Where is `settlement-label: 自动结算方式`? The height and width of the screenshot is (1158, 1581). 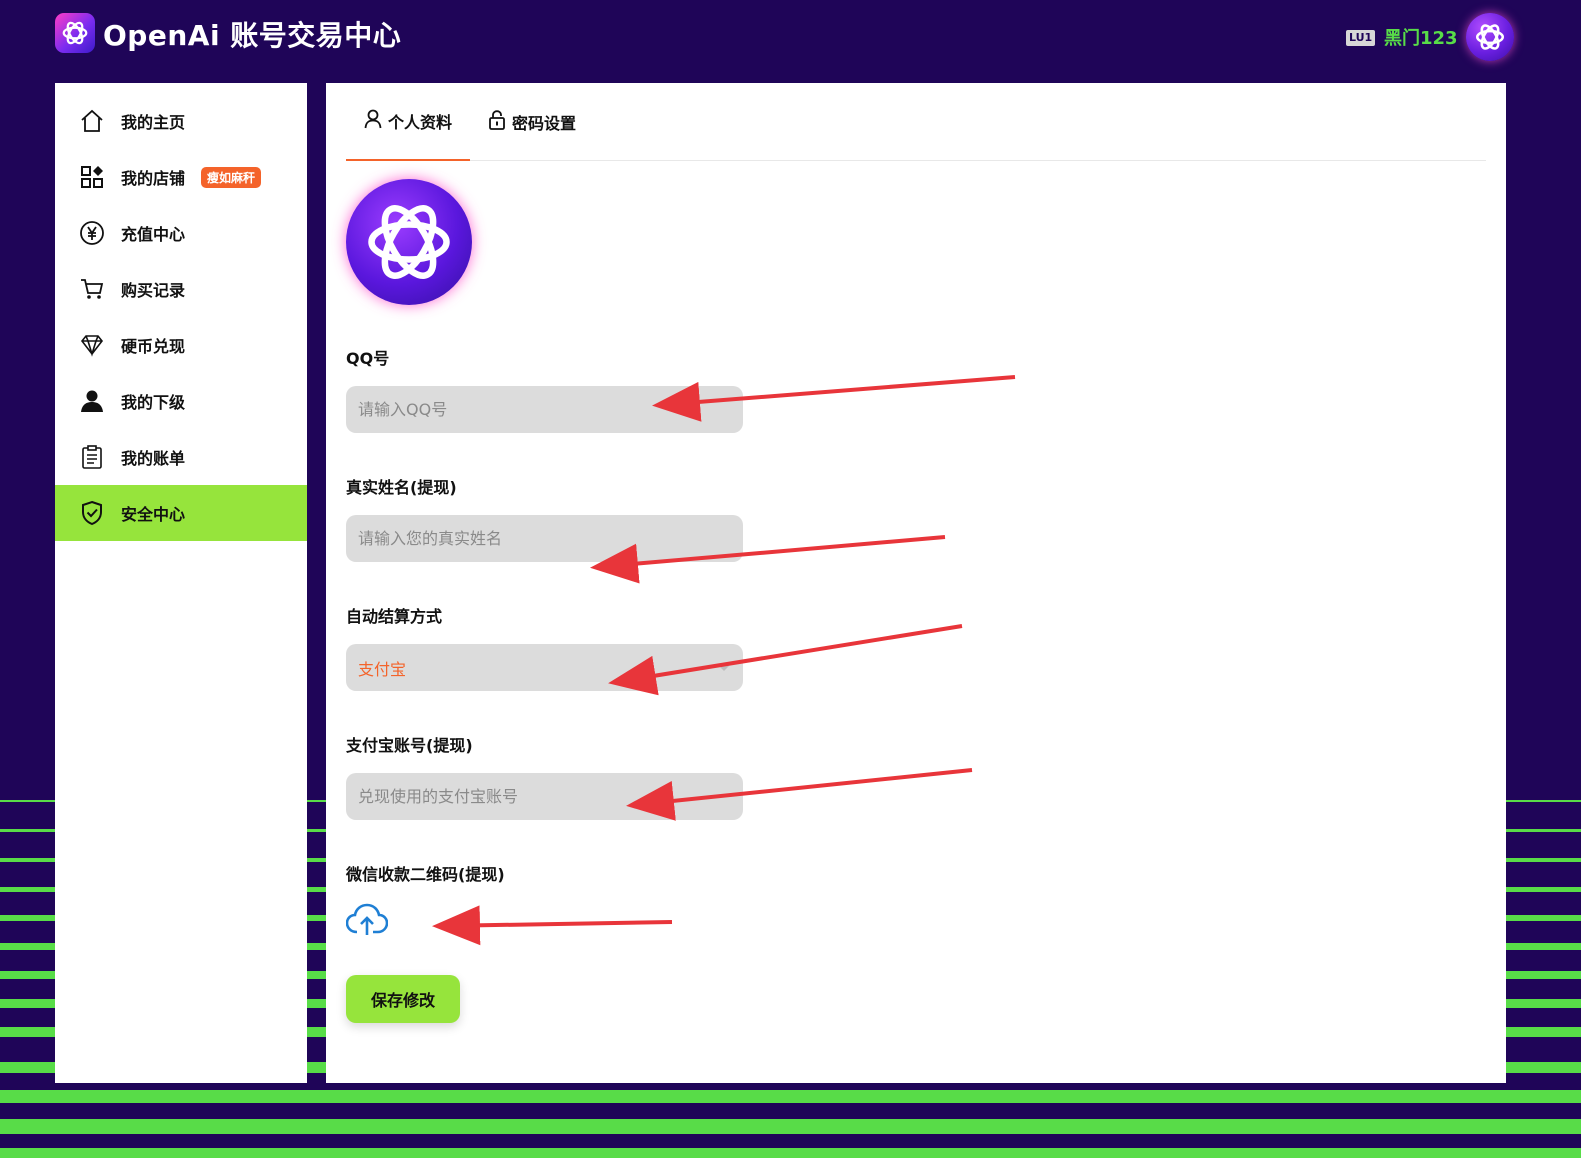 settlement-label: 自动结算方式 is located at coordinates (394, 616).